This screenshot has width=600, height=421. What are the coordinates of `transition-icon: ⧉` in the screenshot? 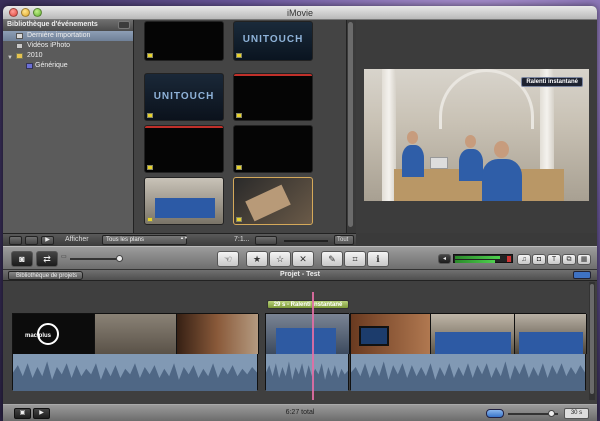 It's located at (569, 259).